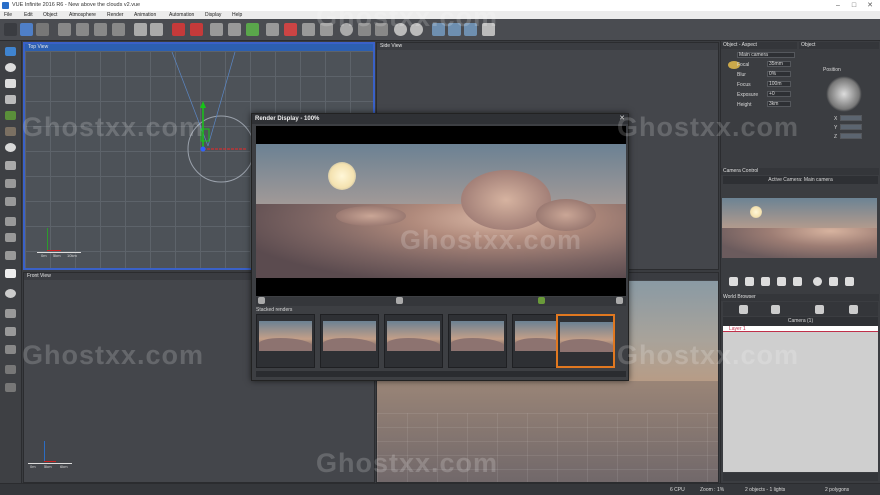 The image size is (880, 495). I want to click on focus-label: Focus, so click(744, 85).